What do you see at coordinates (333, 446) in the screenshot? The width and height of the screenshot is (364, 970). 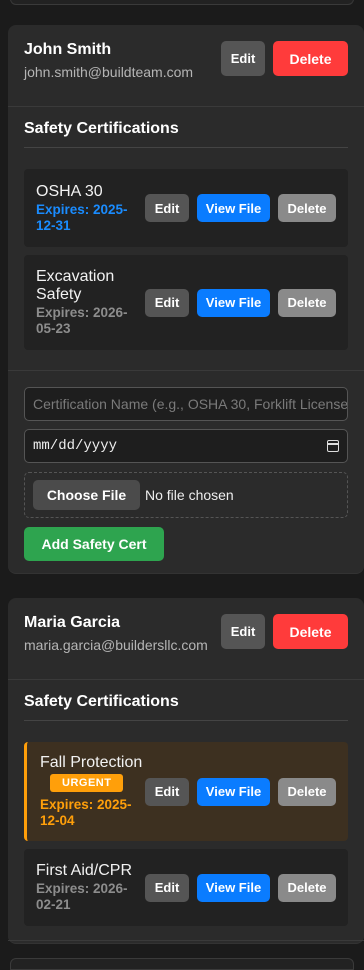 I see `calendar-icon` at bounding box center [333, 446].